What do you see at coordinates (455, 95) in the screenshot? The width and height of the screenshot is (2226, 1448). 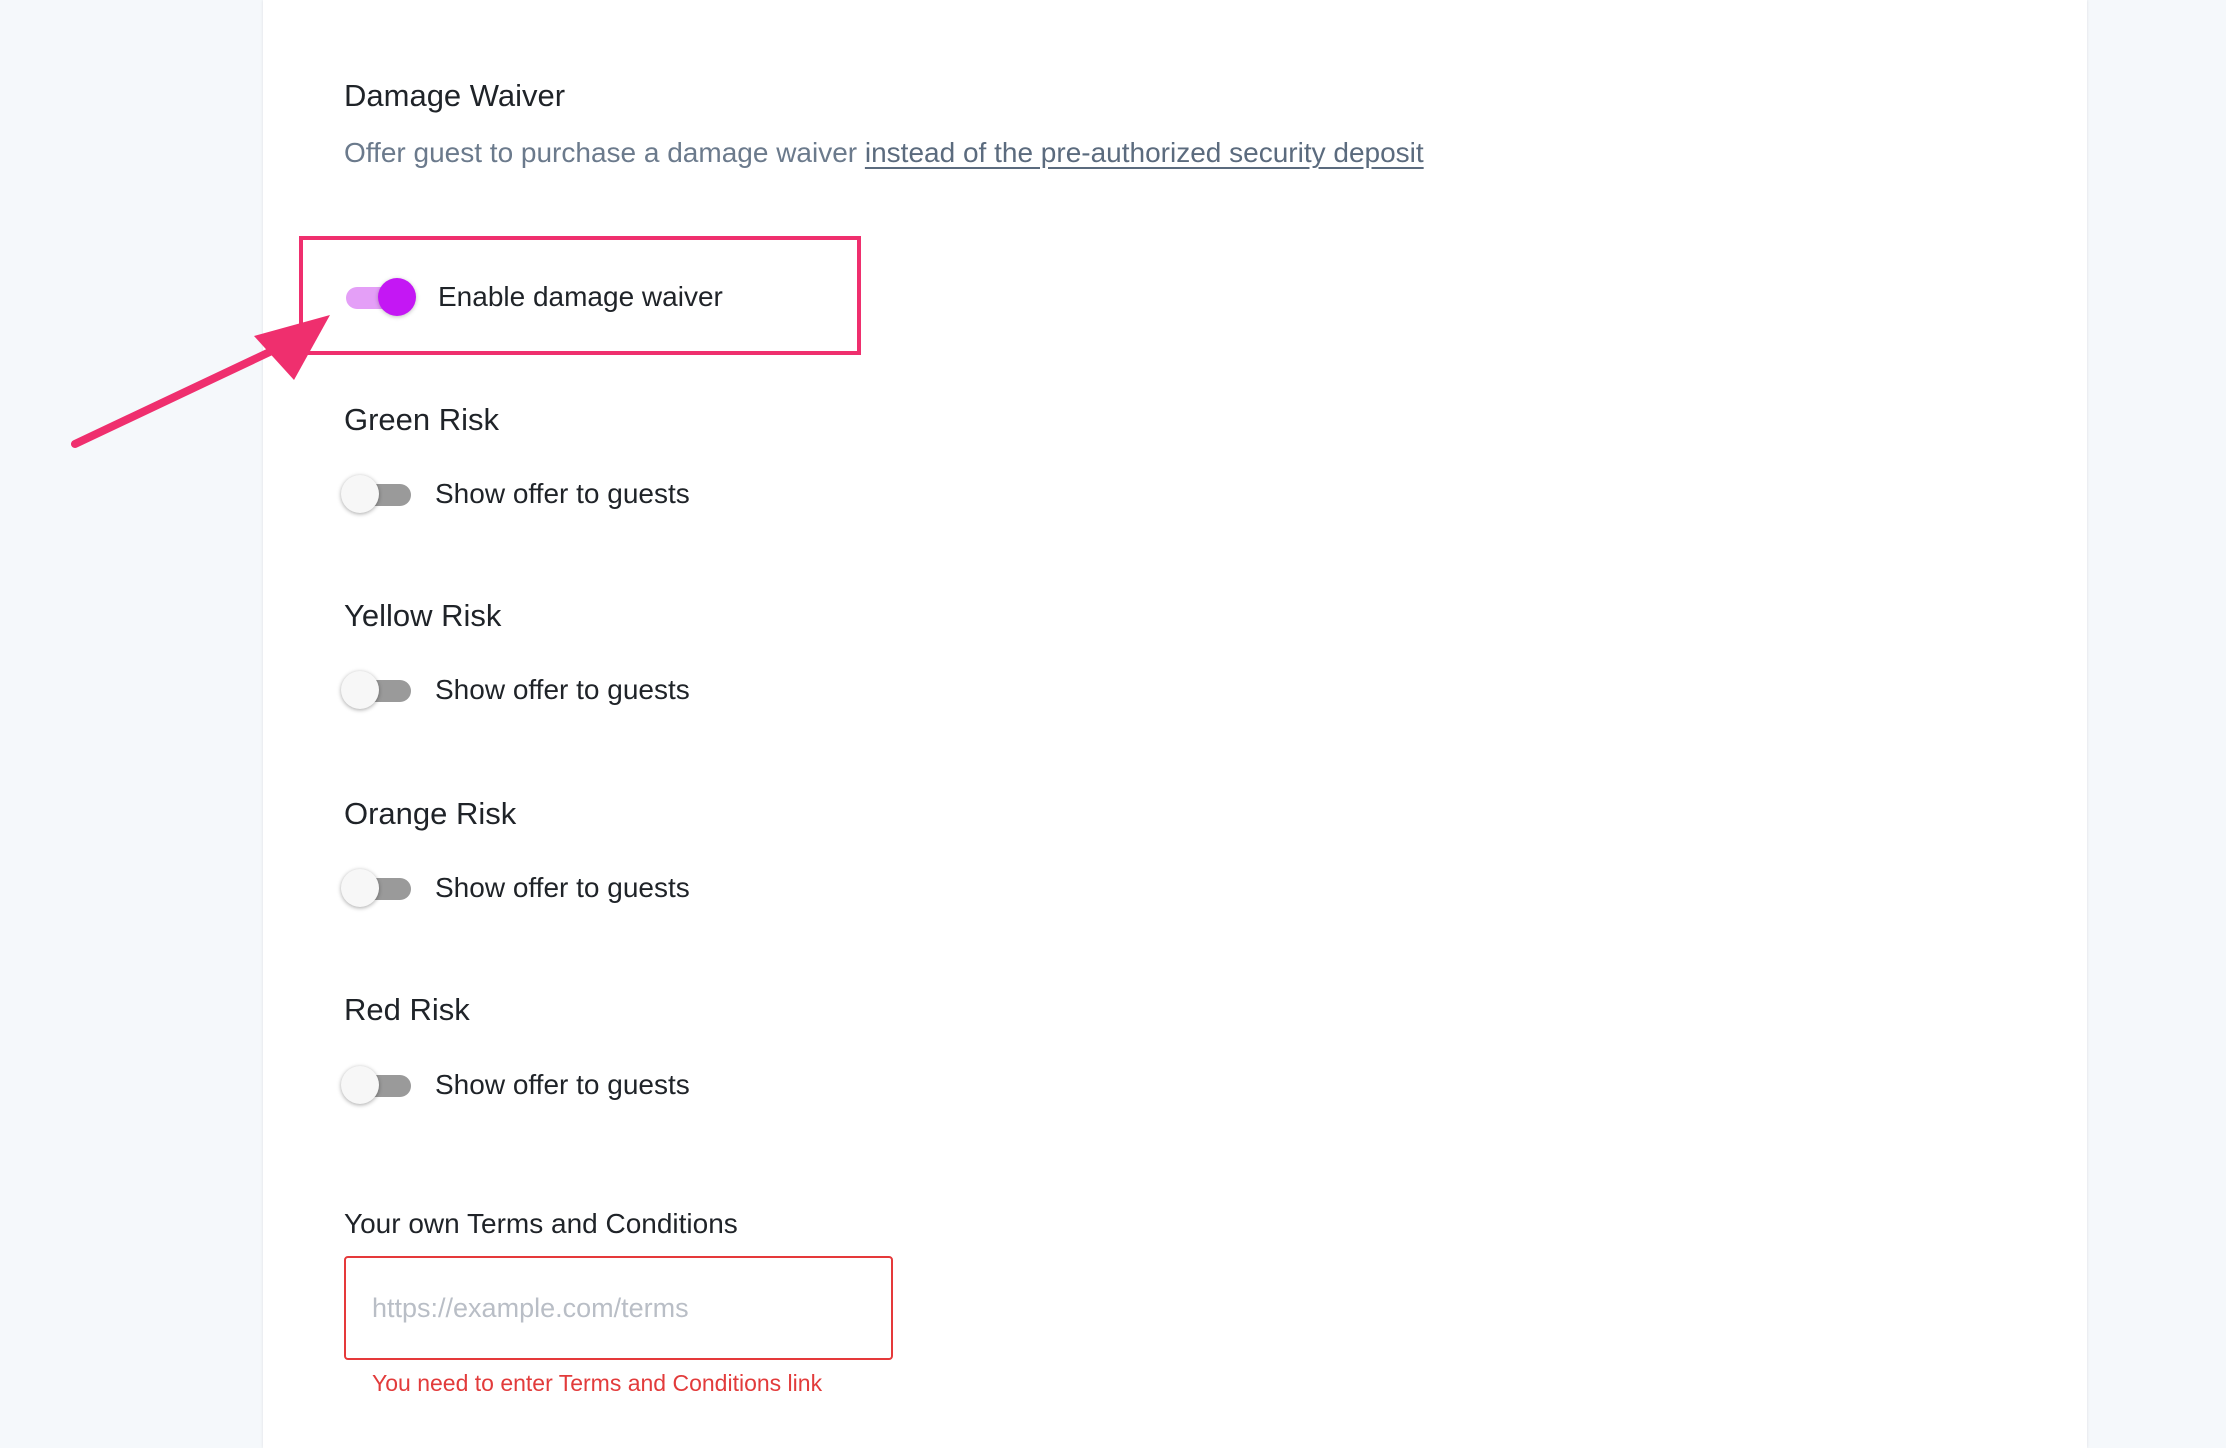 I see `damage-waiver-title: Damage Waiver` at bounding box center [455, 95].